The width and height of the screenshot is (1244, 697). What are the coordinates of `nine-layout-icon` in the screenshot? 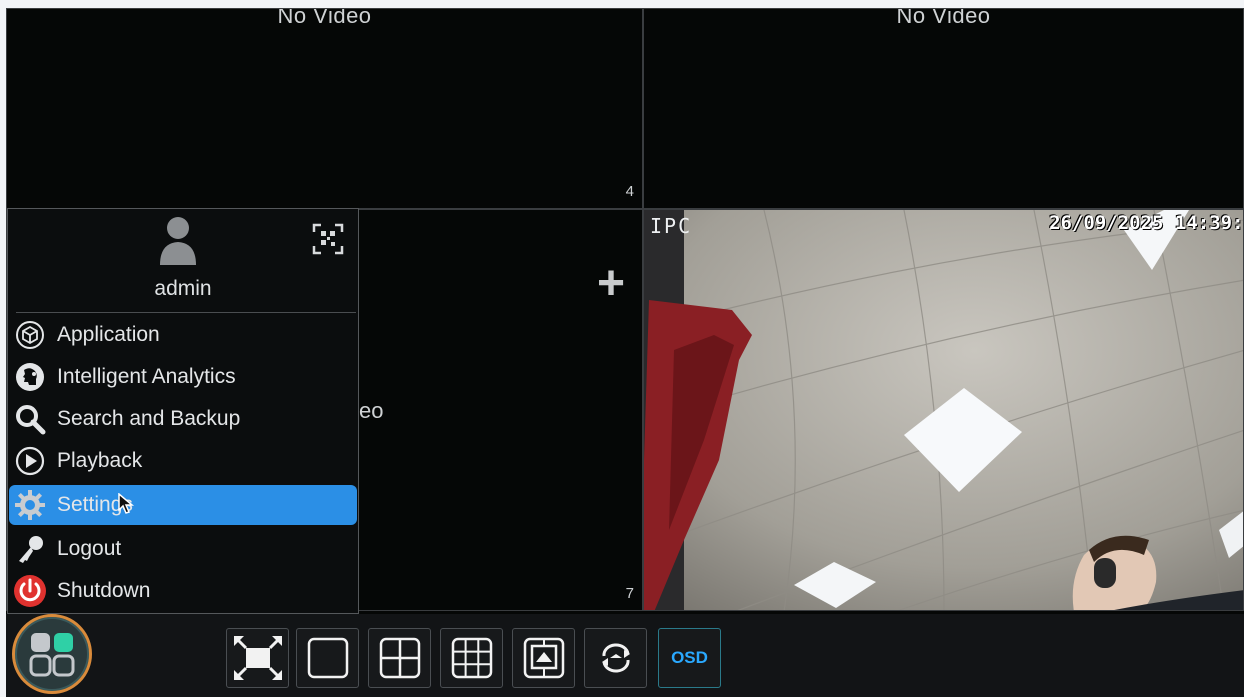 It's located at (471, 658).